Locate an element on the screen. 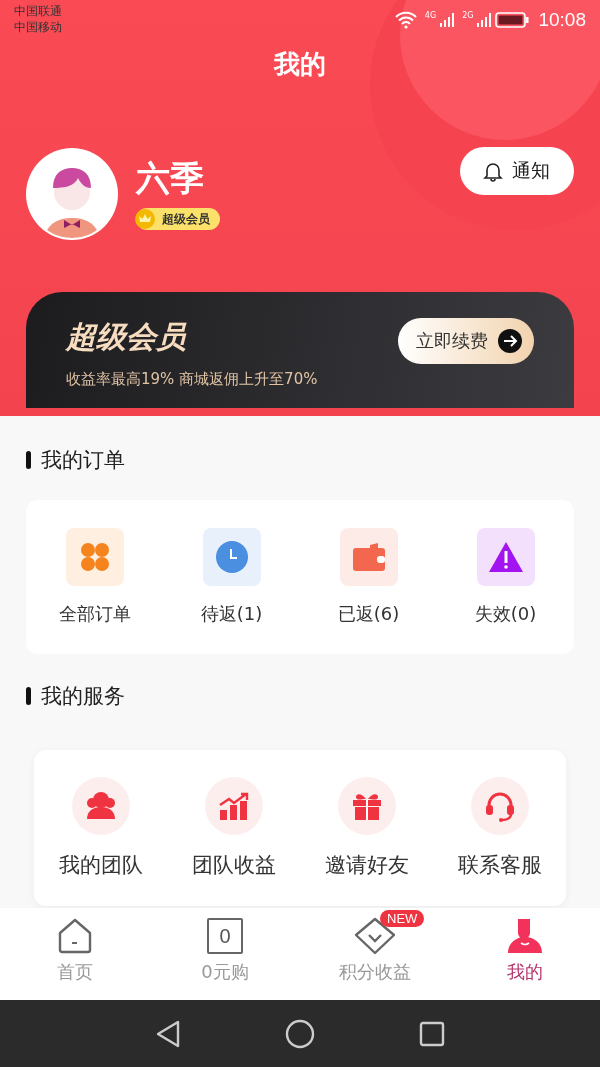 Image resolution: width=600 pixels, height=1067 pixels. home-icon is located at coordinates (75, 936).